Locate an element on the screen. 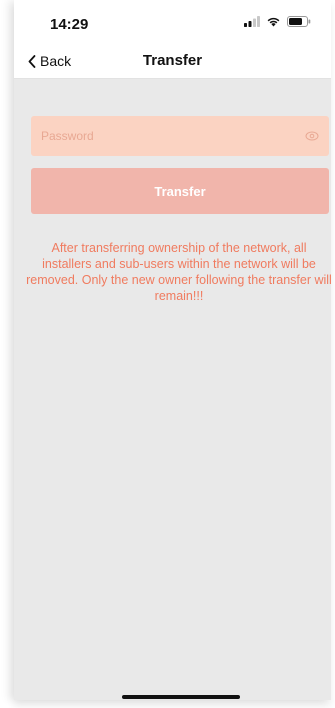  signal-icon is located at coordinates (252, 21).